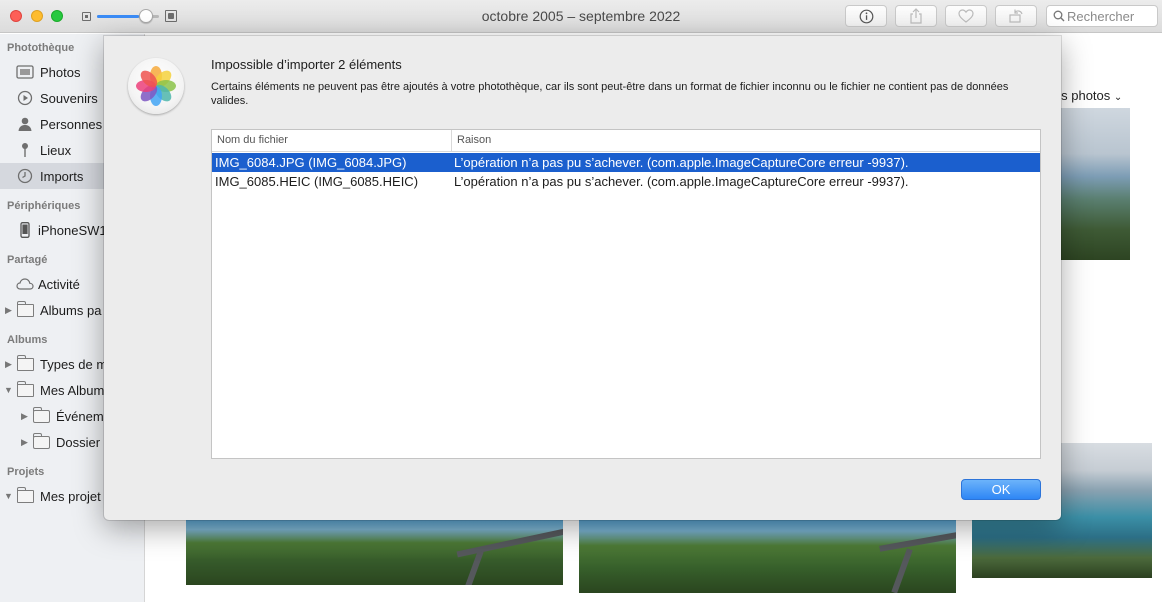  I want to click on photos-app-icon, so click(156, 86).